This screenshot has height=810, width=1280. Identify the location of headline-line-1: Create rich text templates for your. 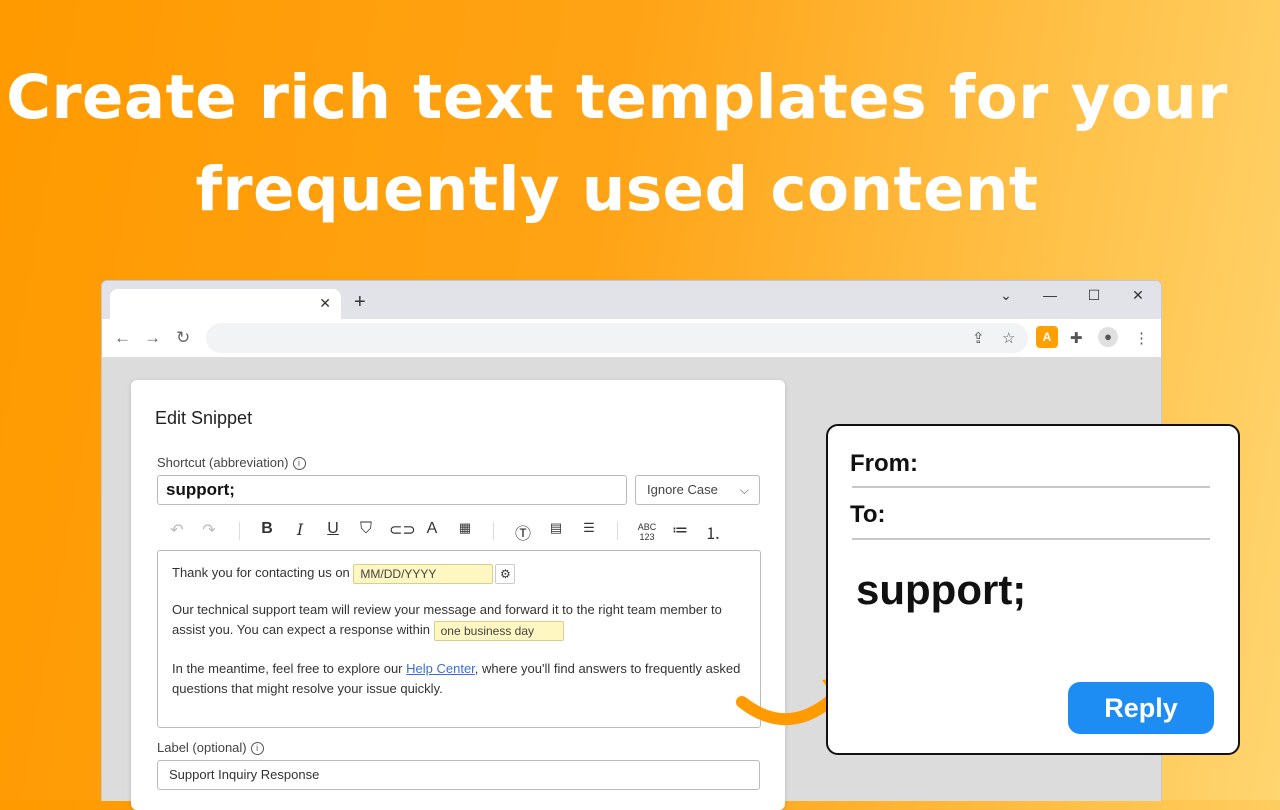
(617, 97).